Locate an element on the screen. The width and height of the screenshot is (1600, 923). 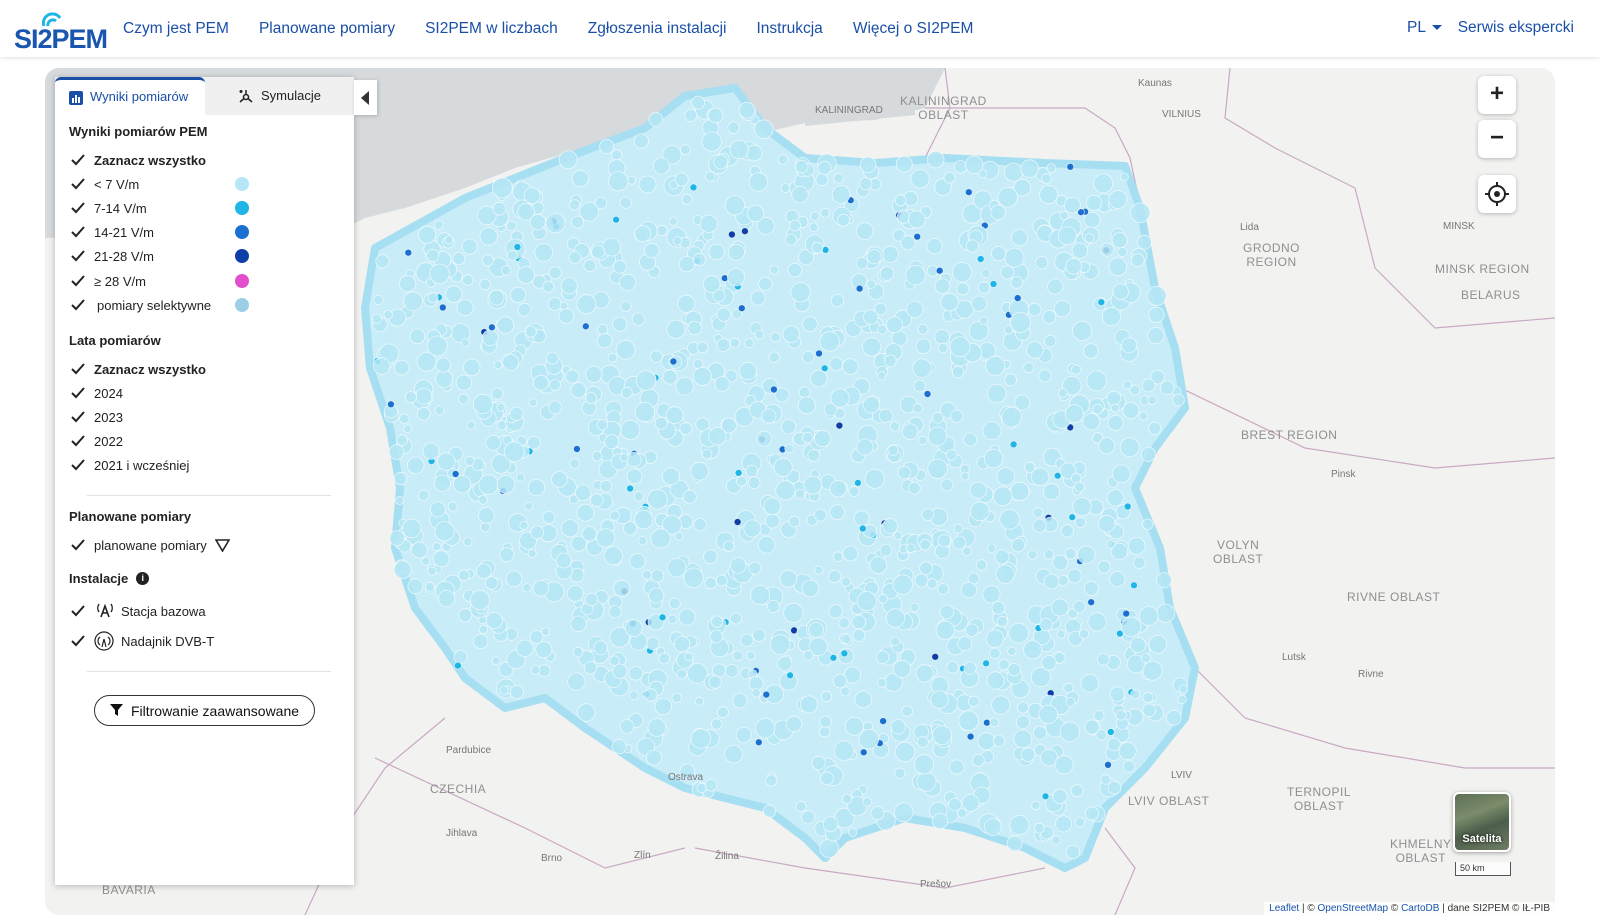
range-filter-row: 14-21 V/m is located at coordinates (169, 232).